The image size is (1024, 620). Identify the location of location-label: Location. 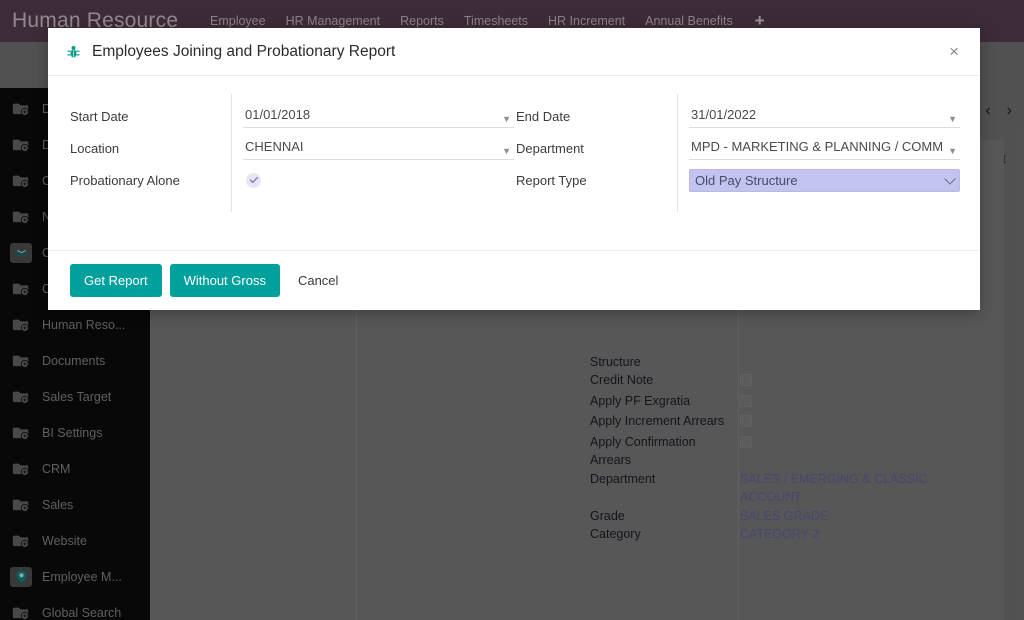
(95, 148).